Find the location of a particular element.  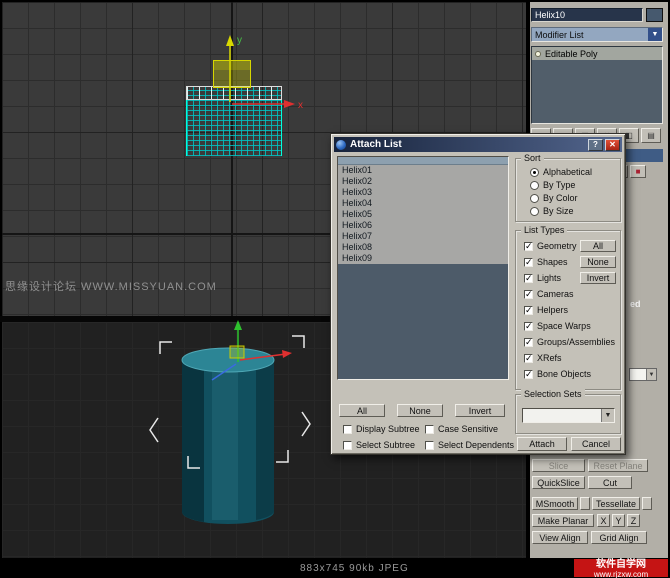

sort-option-alphabetical: Alphabetical is located at coordinates (561, 172).